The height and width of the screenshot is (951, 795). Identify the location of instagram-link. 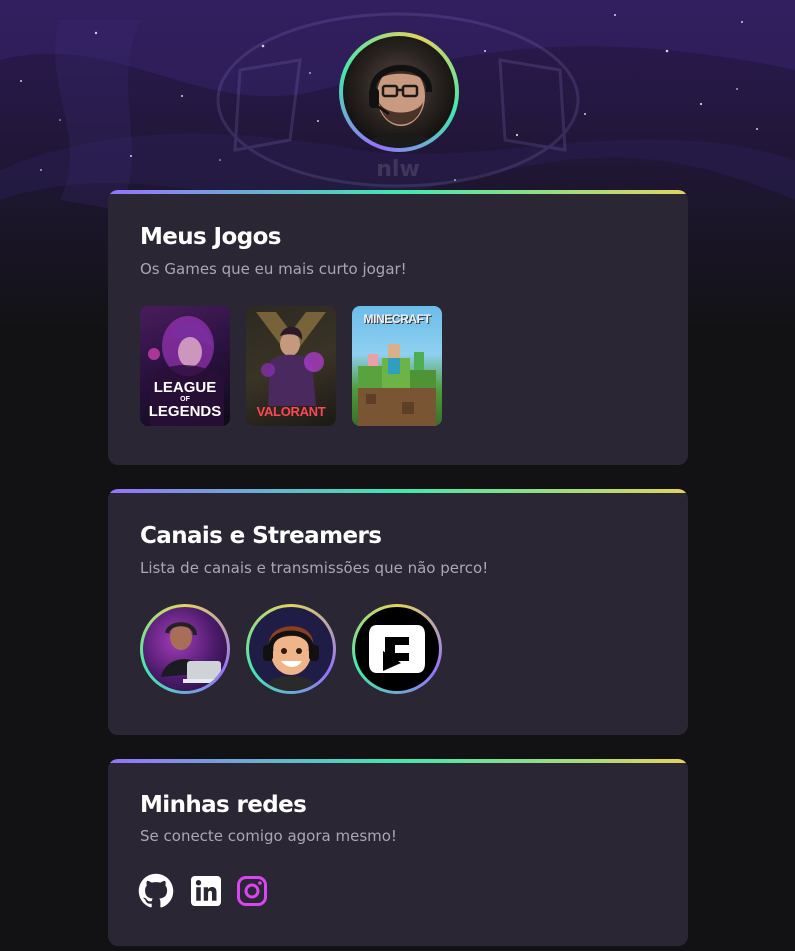
(252, 891).